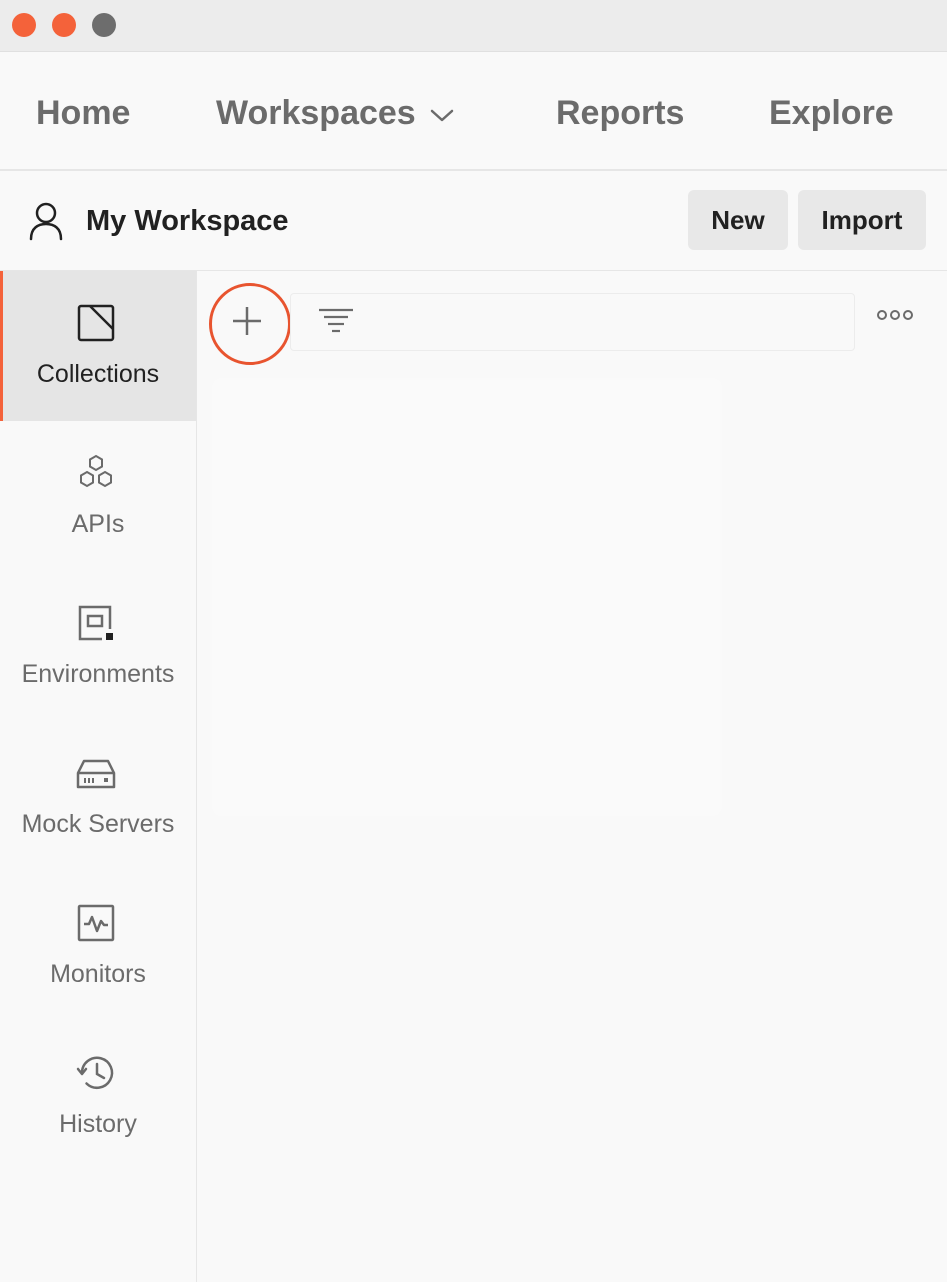 The width and height of the screenshot is (947, 1282). Describe the element at coordinates (473, 112) in the screenshot. I see `top-nav: Home Workspaces Reports Explore` at that location.